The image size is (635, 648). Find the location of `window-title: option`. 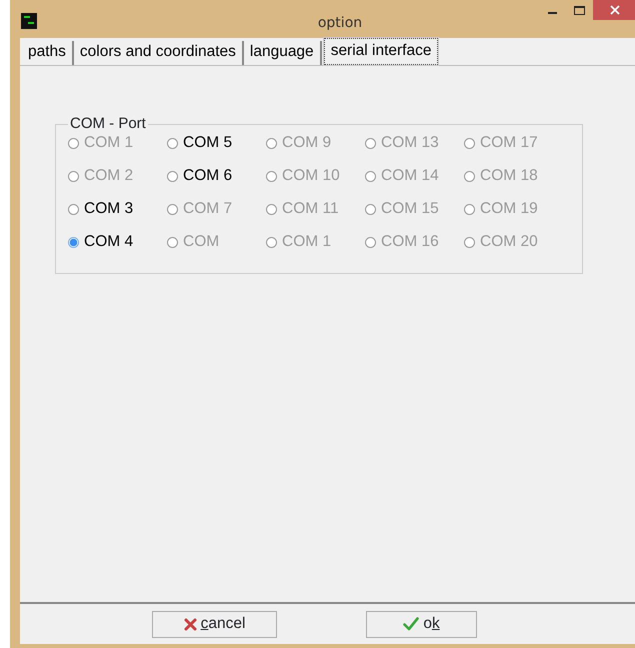

window-title: option is located at coordinates (340, 23).